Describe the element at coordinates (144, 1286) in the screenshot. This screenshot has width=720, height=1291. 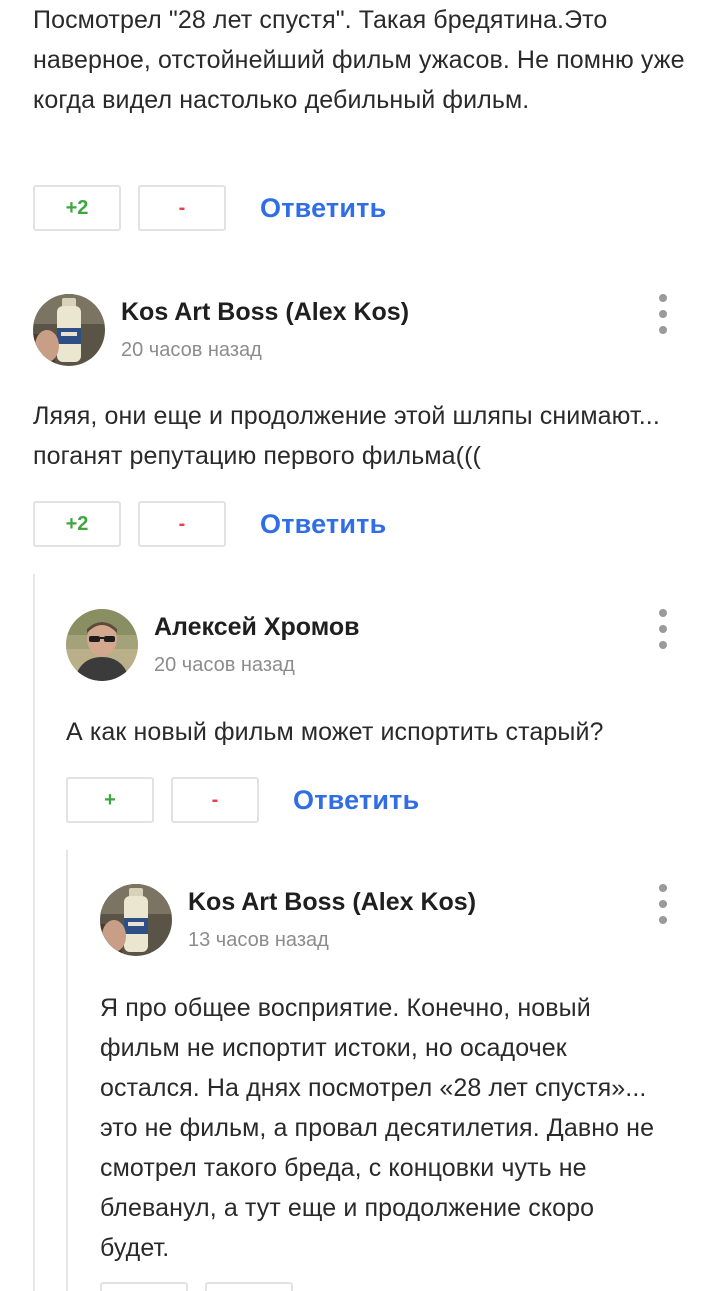
I see `upvote-button` at that location.